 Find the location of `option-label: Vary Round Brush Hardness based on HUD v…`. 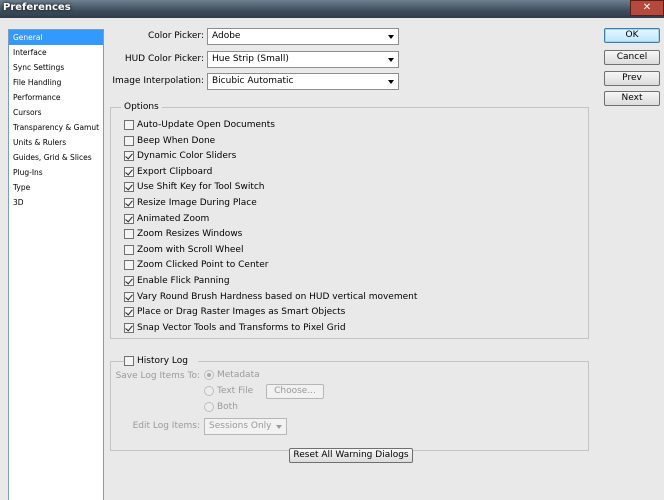

option-label: Vary Round Brush Hardness based on HUD v… is located at coordinates (277, 296).